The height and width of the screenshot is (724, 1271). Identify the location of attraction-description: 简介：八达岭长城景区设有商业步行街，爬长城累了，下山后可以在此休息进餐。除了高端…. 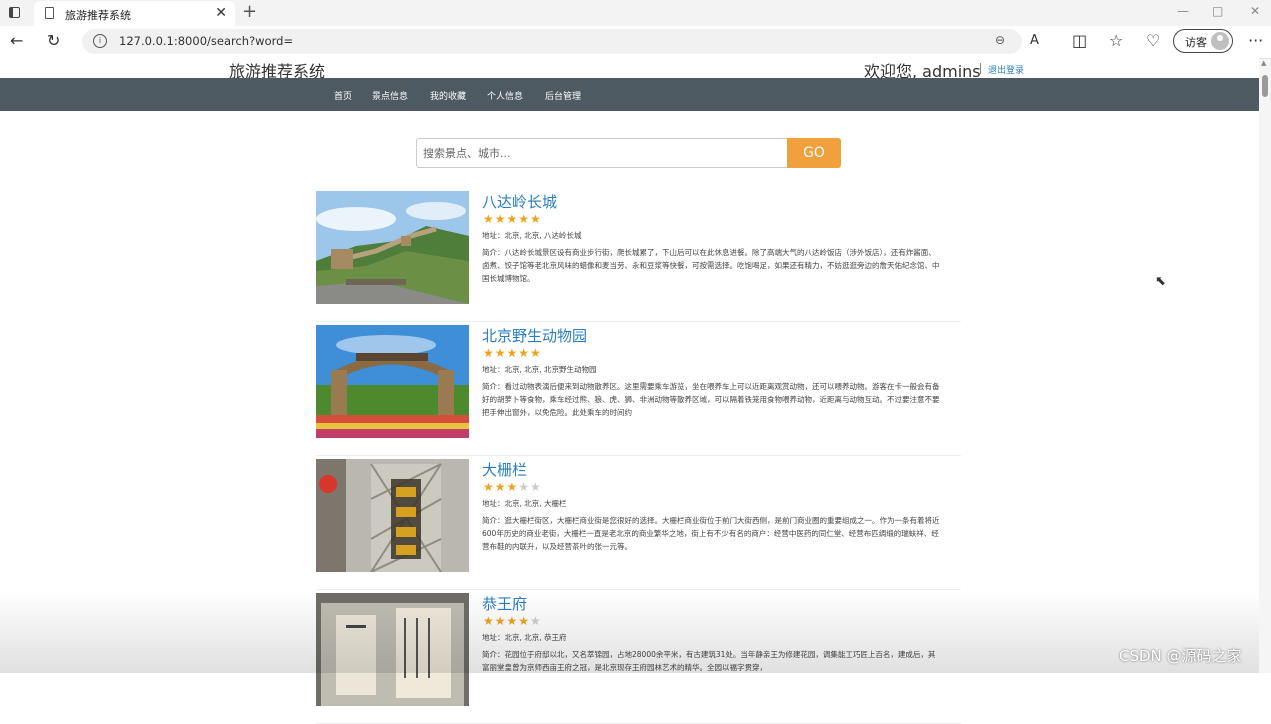
(711, 265).